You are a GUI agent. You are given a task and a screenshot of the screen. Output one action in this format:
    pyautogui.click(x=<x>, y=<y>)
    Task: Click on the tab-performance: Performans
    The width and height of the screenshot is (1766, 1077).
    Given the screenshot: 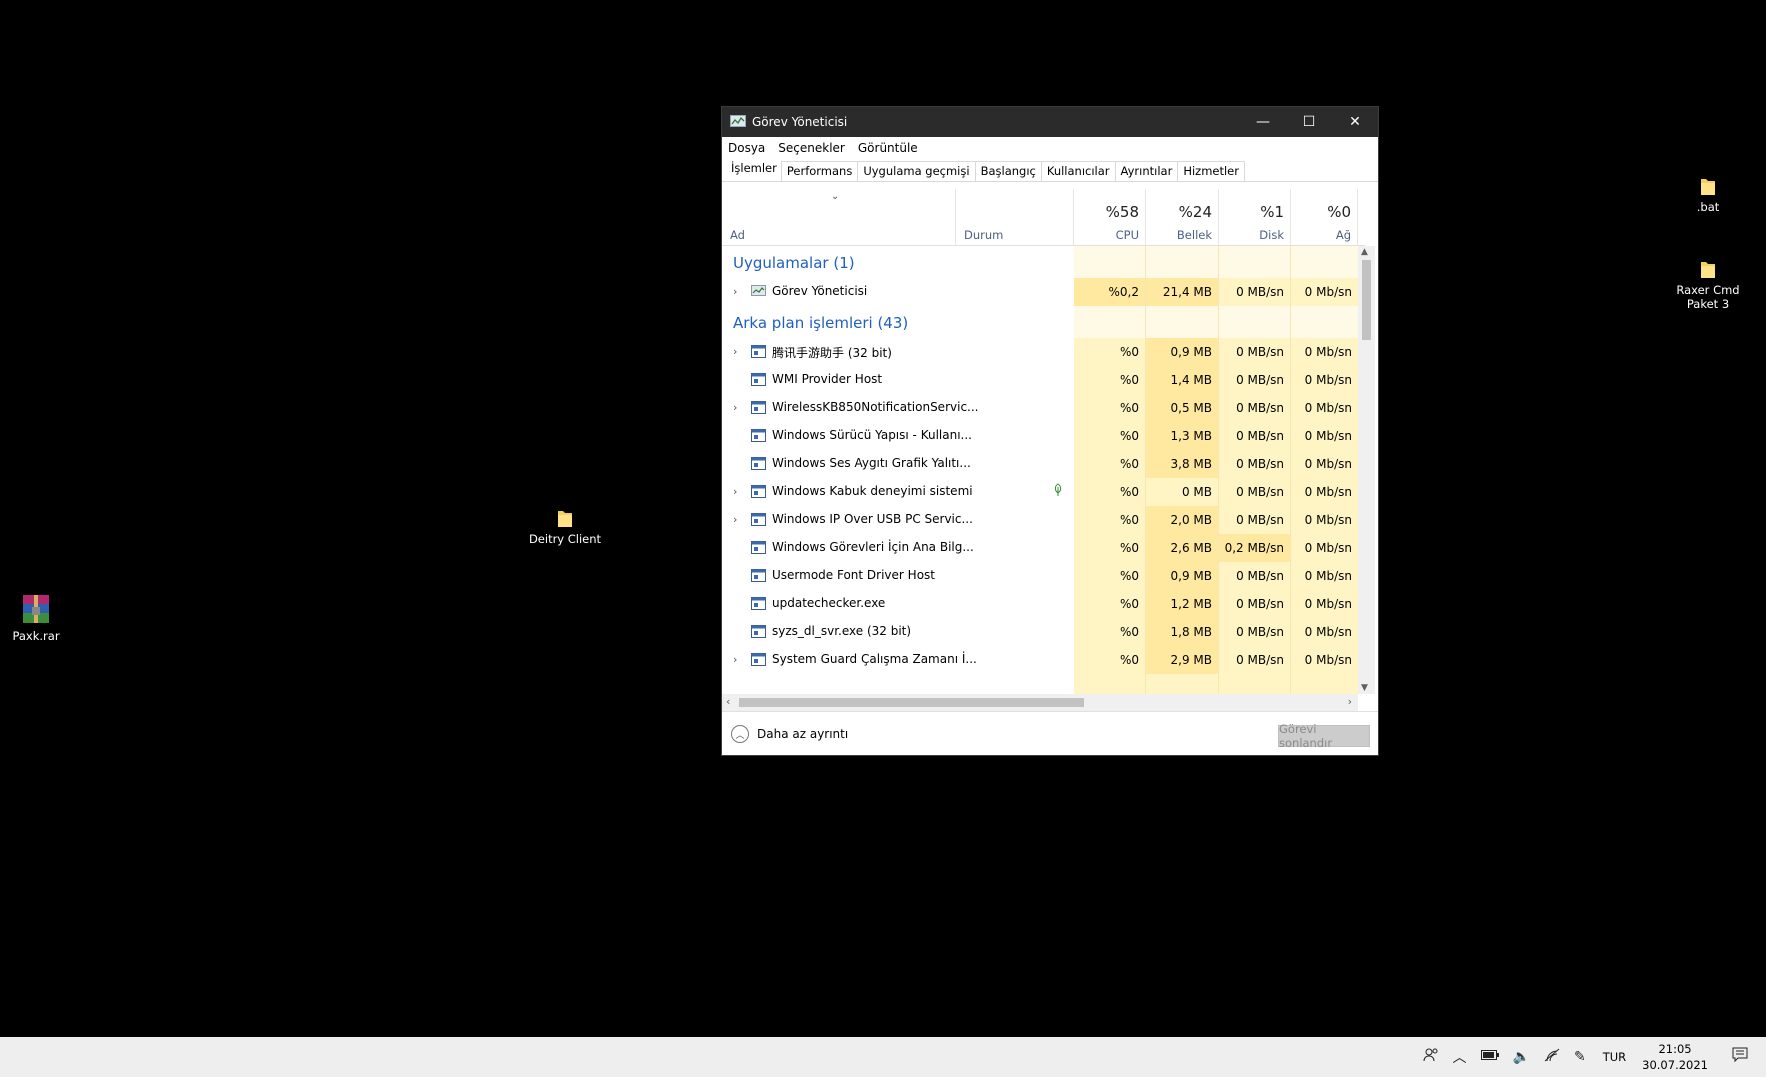 What is the action you would take?
    pyautogui.click(x=819, y=171)
    